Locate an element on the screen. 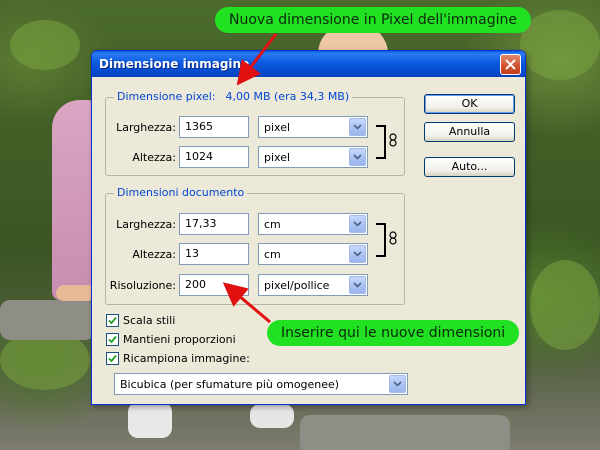 This screenshot has width=600, height=450. doc-height-label: Altezza: is located at coordinates (154, 254).